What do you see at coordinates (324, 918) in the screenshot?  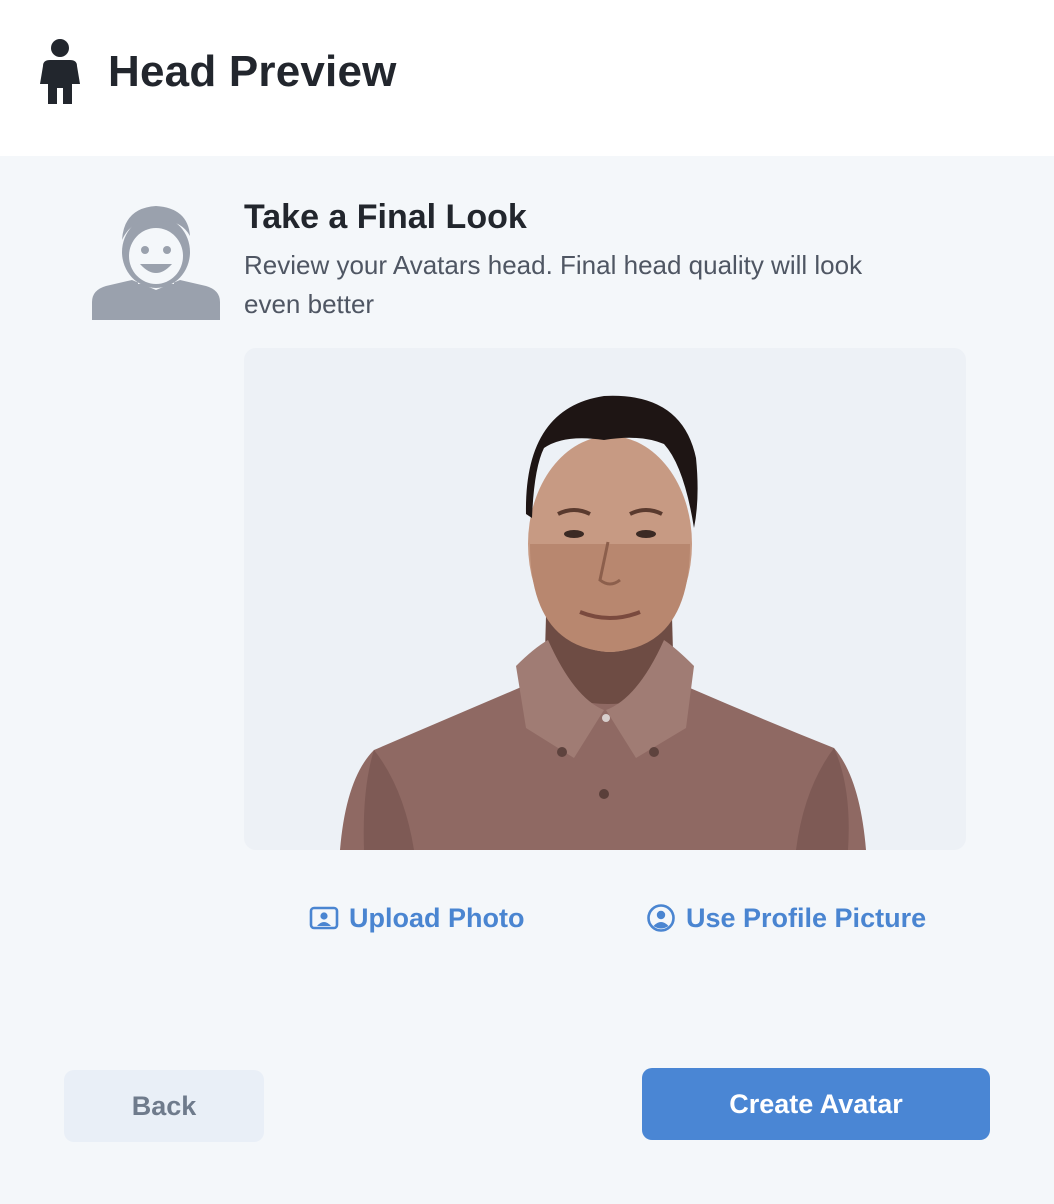 I see `image-icon` at bounding box center [324, 918].